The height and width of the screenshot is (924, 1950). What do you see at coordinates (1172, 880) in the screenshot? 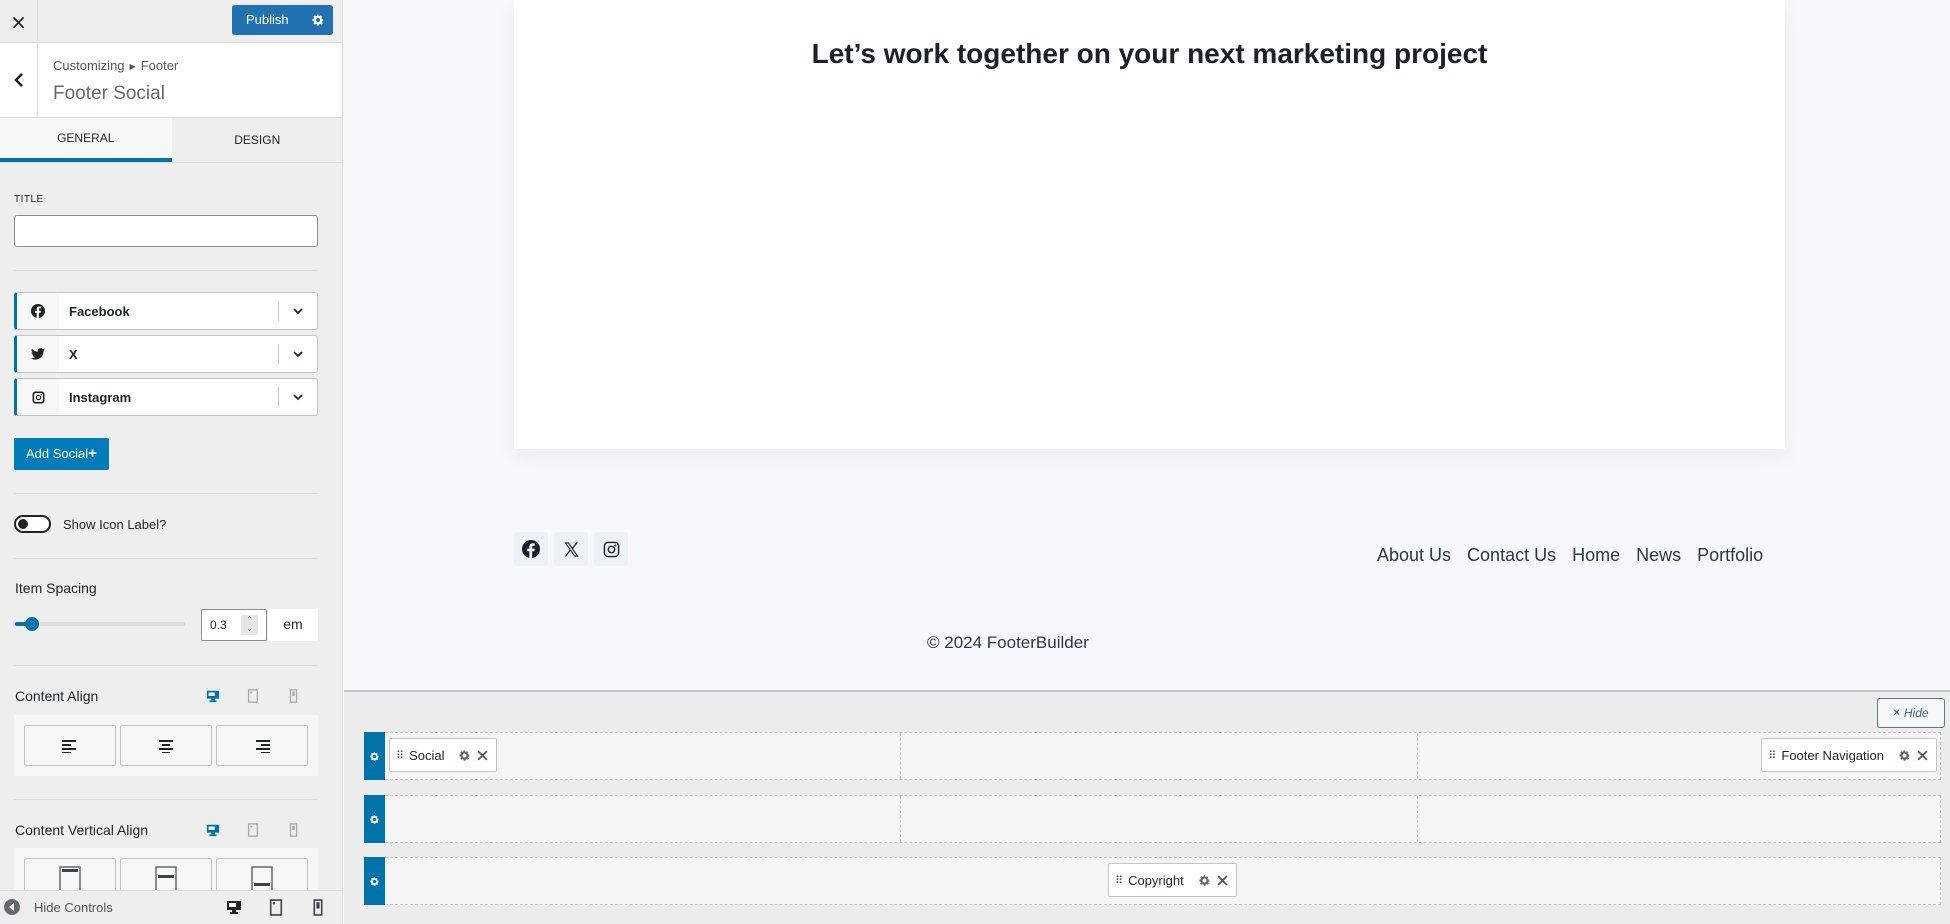
I see `builder-item-copyright: ⠿ Copyright` at bounding box center [1172, 880].